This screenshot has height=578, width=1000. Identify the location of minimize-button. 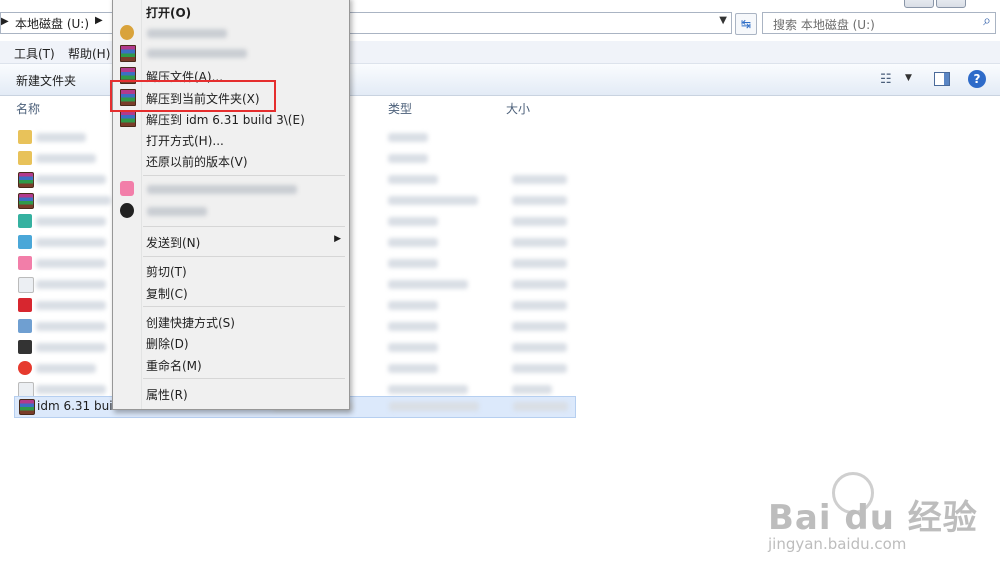
(919, 4).